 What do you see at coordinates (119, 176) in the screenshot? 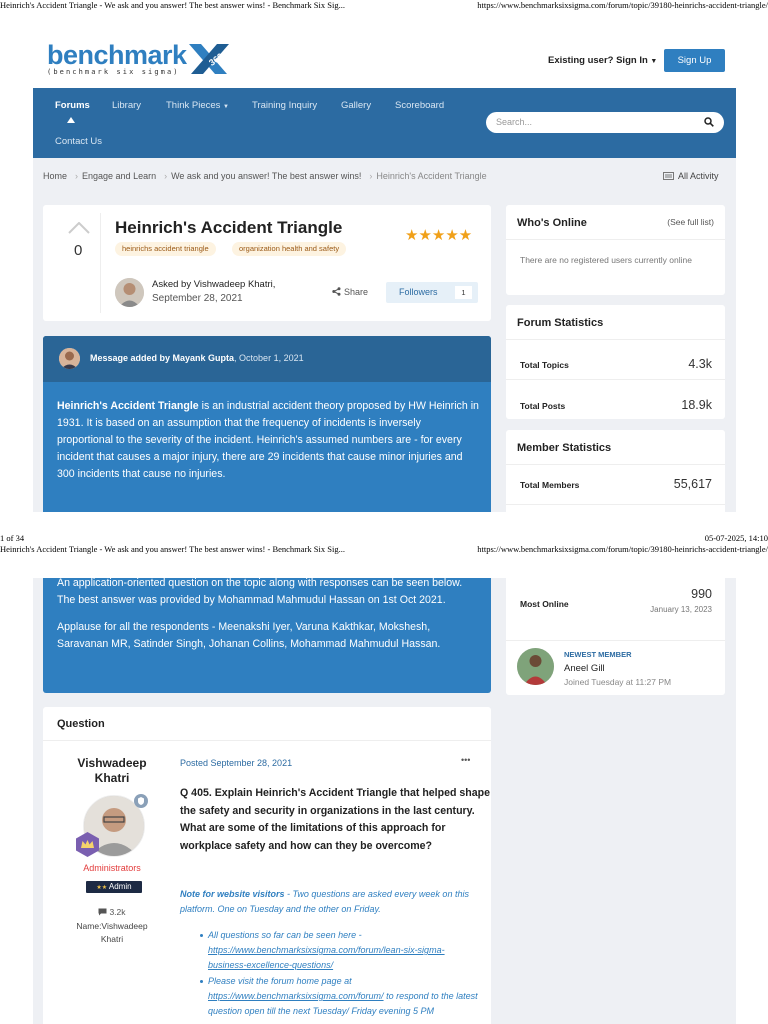
I see `breadcrumb-engage: Engage and Learn` at bounding box center [119, 176].